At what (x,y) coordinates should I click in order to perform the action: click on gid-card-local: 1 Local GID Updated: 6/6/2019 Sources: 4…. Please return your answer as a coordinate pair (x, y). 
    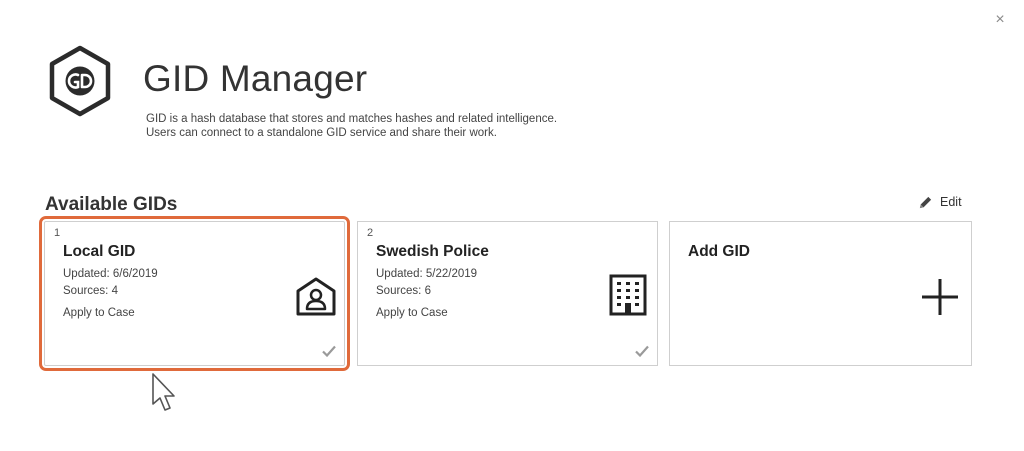
    Looking at the image, I should click on (194, 293).